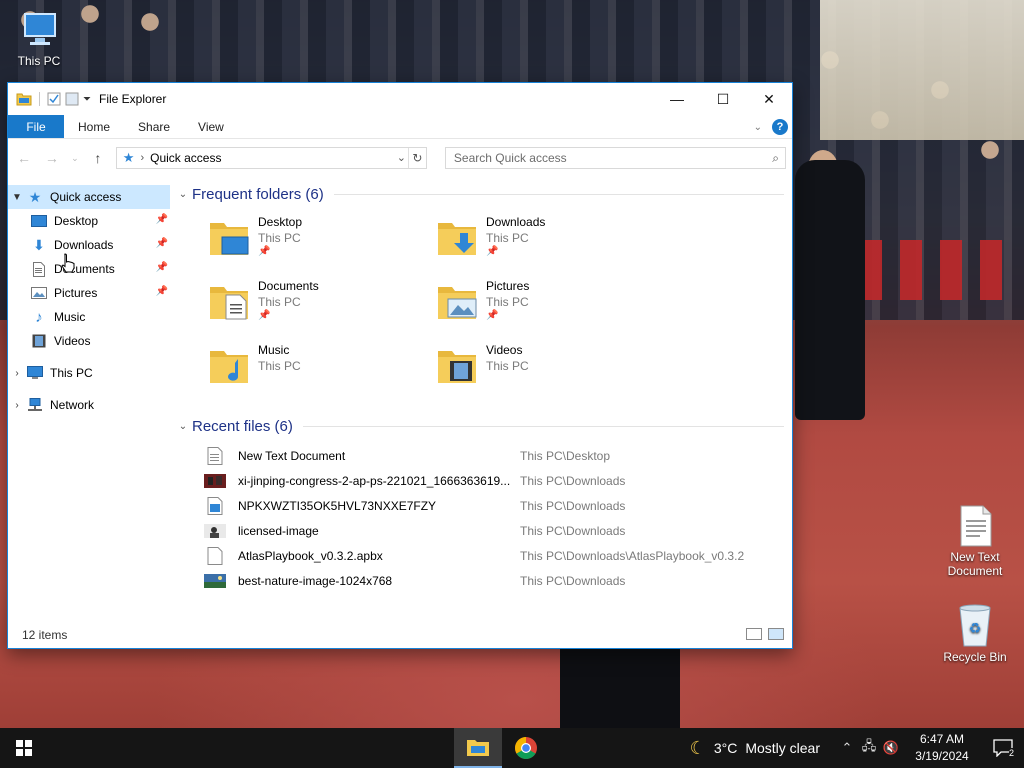  Describe the element at coordinates (98, 158) in the screenshot. I see `up-button: ↑` at that location.